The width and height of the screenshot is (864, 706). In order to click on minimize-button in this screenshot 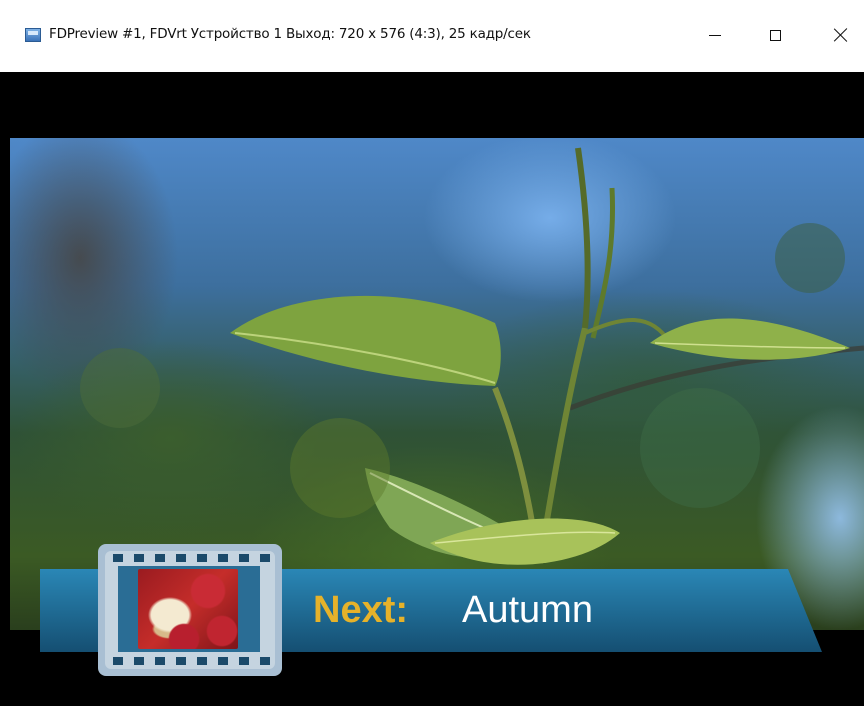, I will do `click(715, 35)`.